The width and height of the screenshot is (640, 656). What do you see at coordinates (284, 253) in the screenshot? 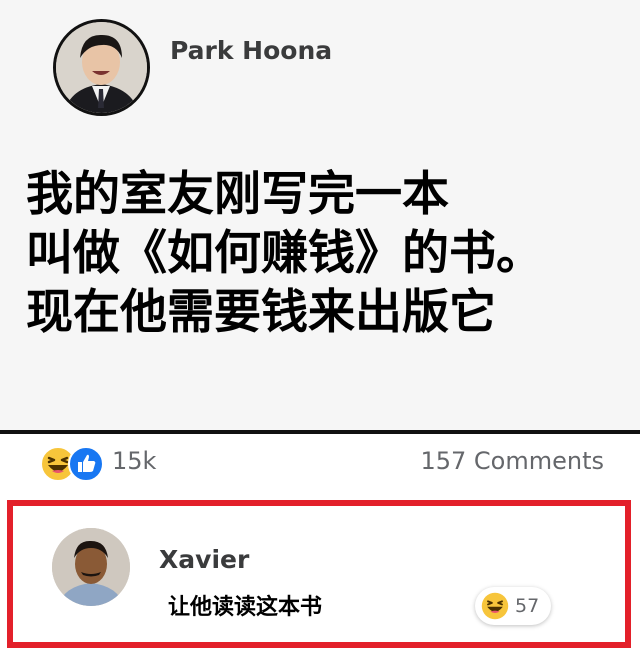
I see `post-text-line: 叫做《如何赚钱》的书。` at bounding box center [284, 253].